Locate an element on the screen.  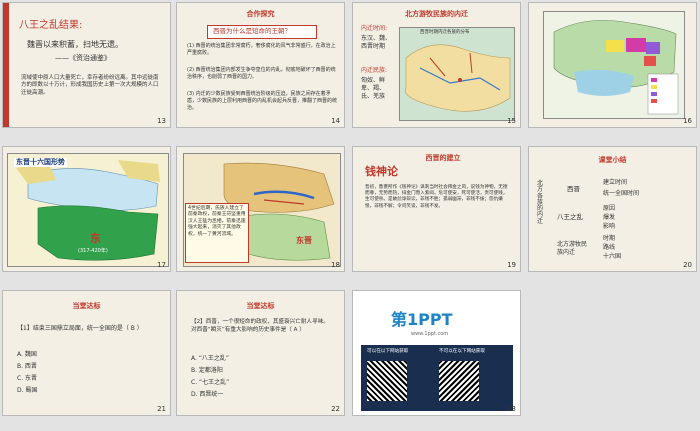
slide-17: 东晋十六国形势 东 (317-420年) 17 is located at coordinates (86, 209).